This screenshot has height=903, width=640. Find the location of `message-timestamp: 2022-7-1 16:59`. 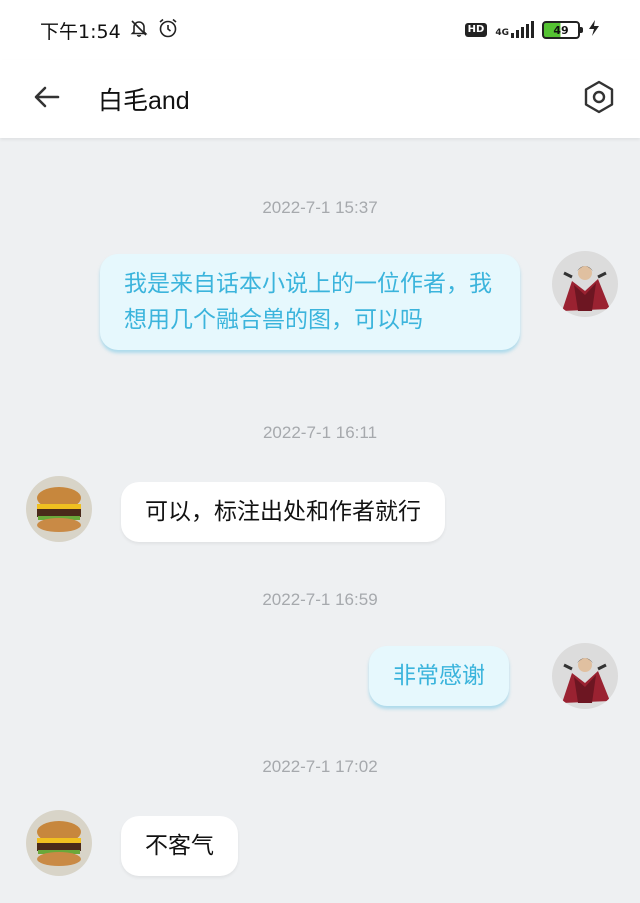

message-timestamp: 2022-7-1 16:59 is located at coordinates (320, 599).